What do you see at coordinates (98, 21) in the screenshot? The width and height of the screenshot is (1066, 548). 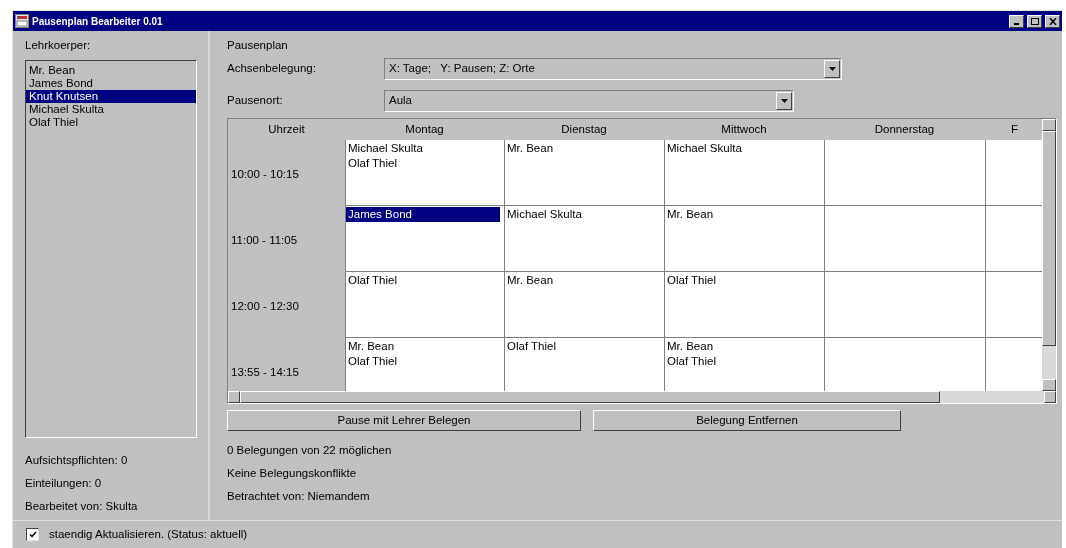 I see `window-title: Pausenplan Bearbeiter 0.01` at bounding box center [98, 21].